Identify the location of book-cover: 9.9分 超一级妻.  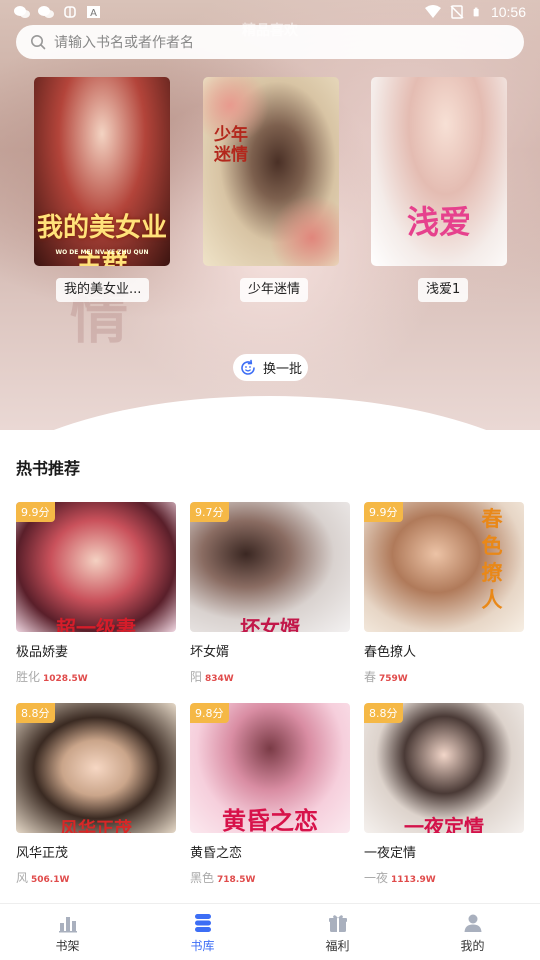
(96, 567).